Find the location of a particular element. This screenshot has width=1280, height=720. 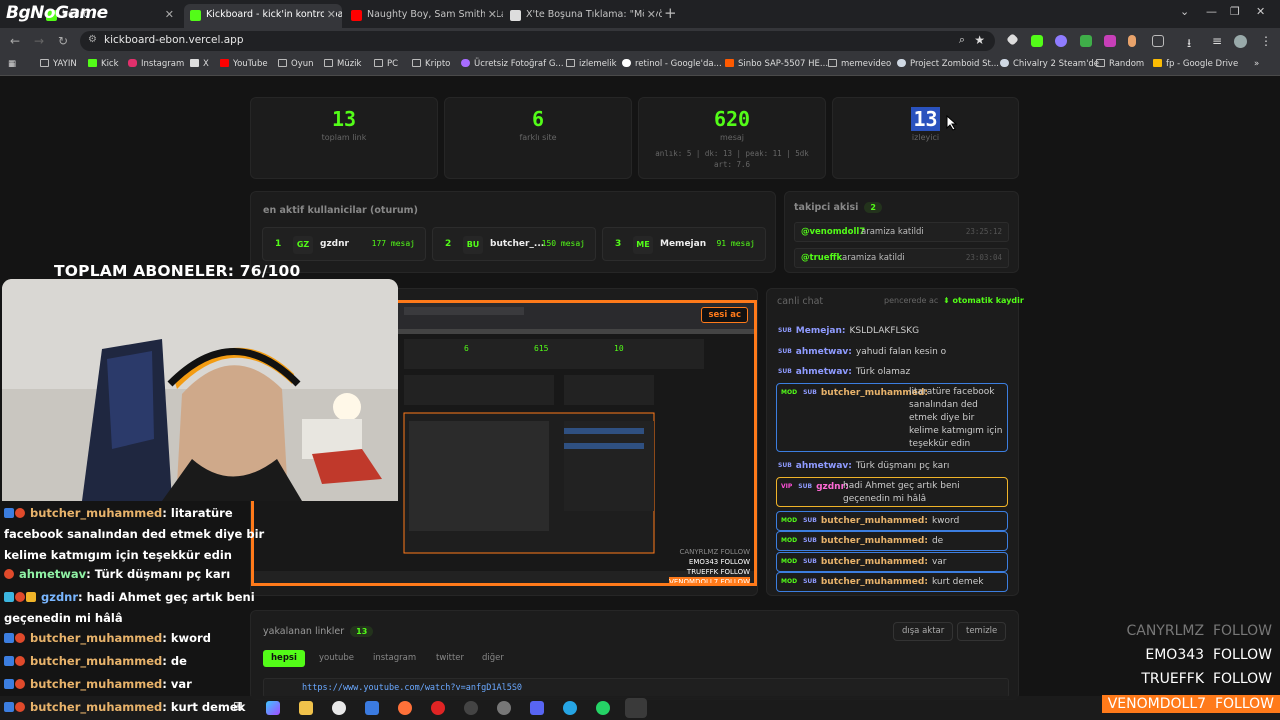

firefox-icon is located at coordinates (405, 708).